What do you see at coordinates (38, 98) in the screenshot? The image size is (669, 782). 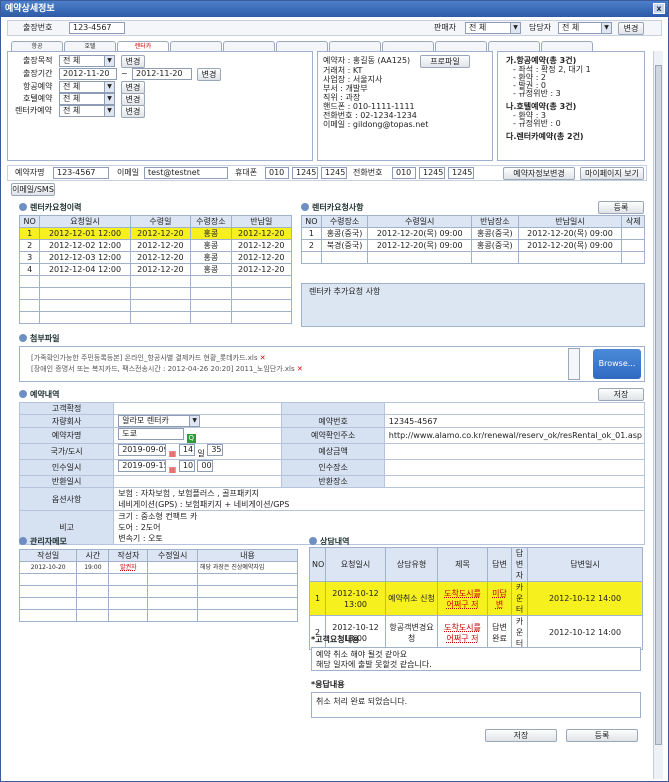 I see `hotel-label: 호텔예약` at bounding box center [38, 98].